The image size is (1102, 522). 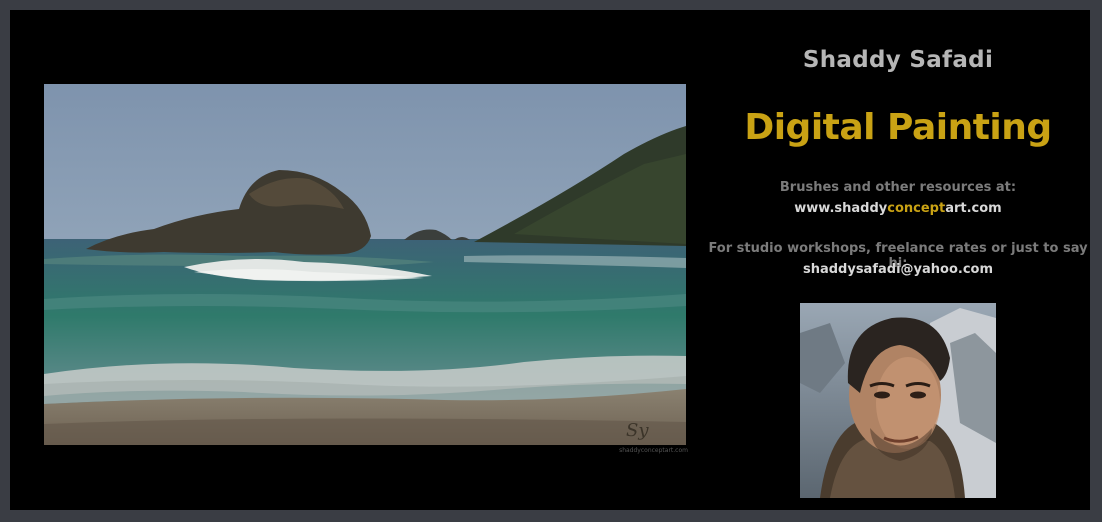 I want to click on website-link-part2: art.com, so click(x=973, y=208).